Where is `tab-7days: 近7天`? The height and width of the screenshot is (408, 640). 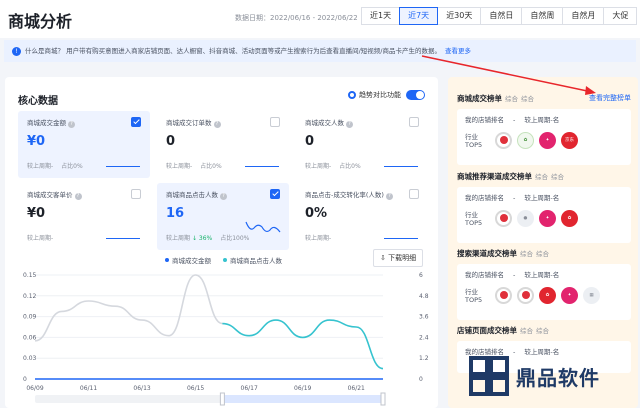 tab-7days: 近7天 is located at coordinates (419, 16).